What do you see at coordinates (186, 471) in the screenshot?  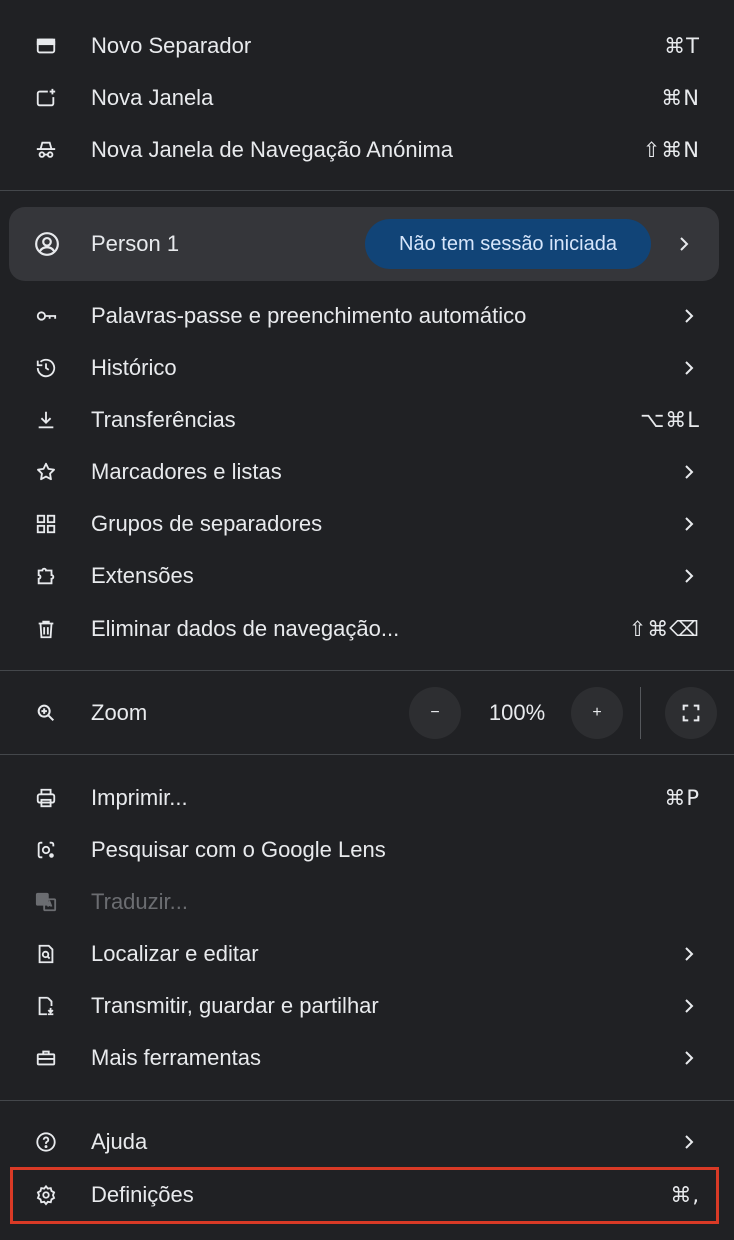 I see `menu-item-label: Marcadores e listas` at bounding box center [186, 471].